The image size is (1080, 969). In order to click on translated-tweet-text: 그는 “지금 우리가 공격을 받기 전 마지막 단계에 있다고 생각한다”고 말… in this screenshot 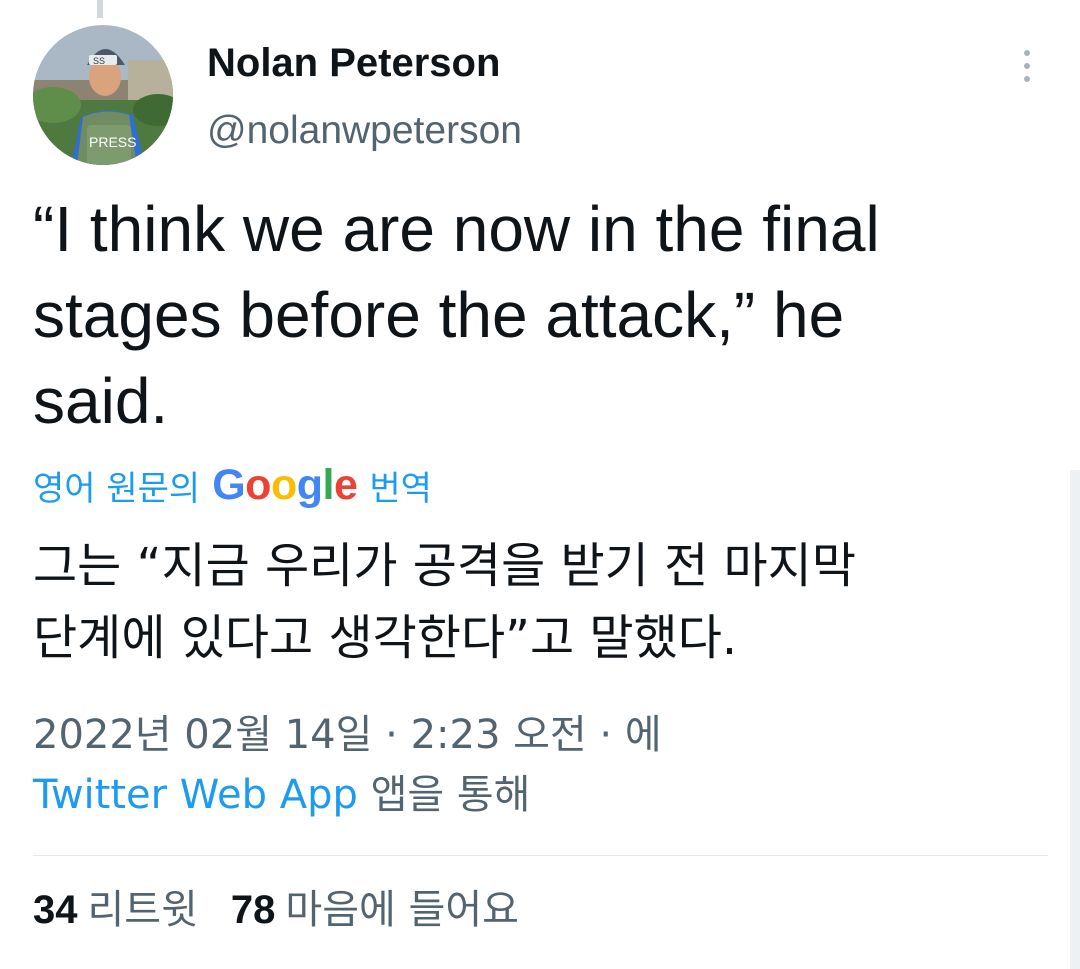, I will do `click(444, 602)`.